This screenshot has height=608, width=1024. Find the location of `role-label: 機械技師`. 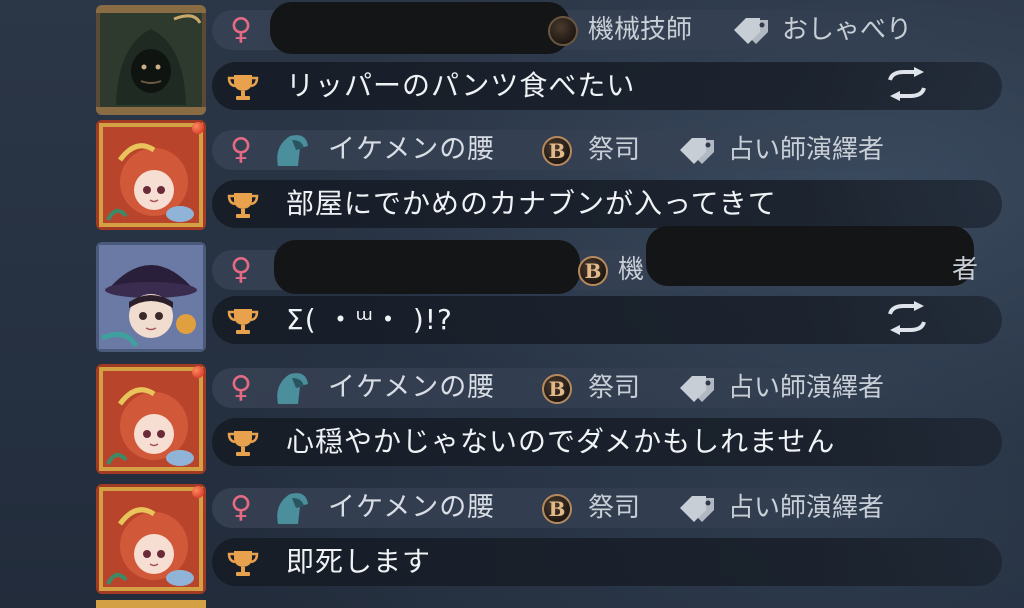

role-label: 機械技師 is located at coordinates (640, 30).